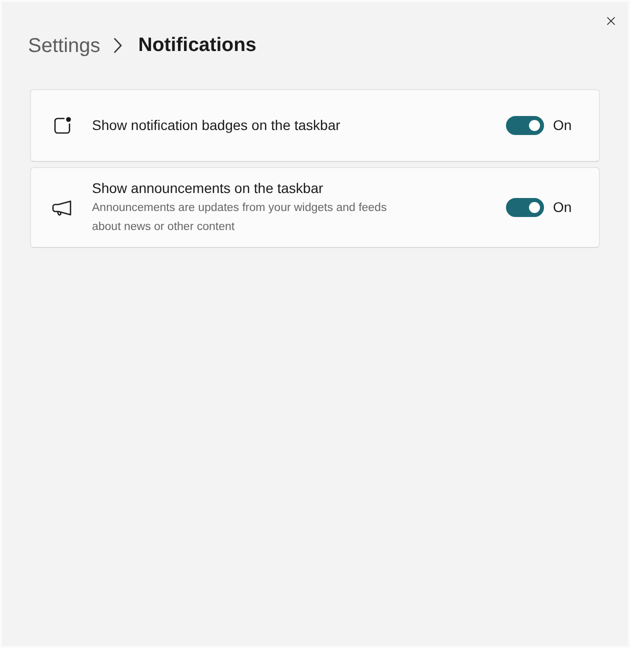 The height and width of the screenshot is (648, 630). What do you see at coordinates (62, 208) in the screenshot?
I see `megaphone-icon` at bounding box center [62, 208].